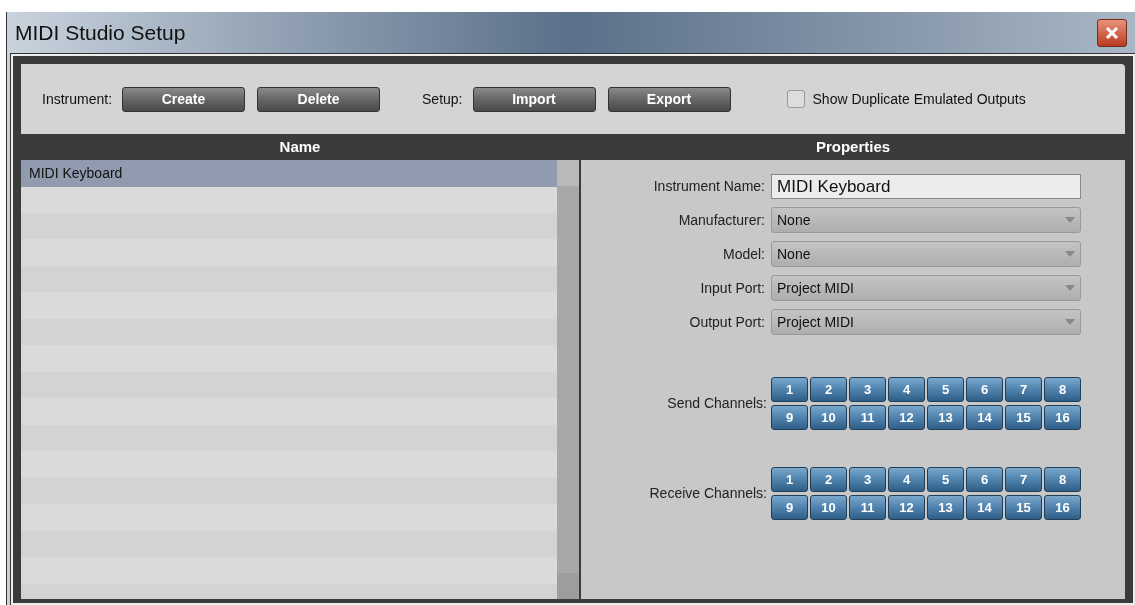 This screenshot has width=1135, height=605. I want to click on checkbox, so click(795, 99).